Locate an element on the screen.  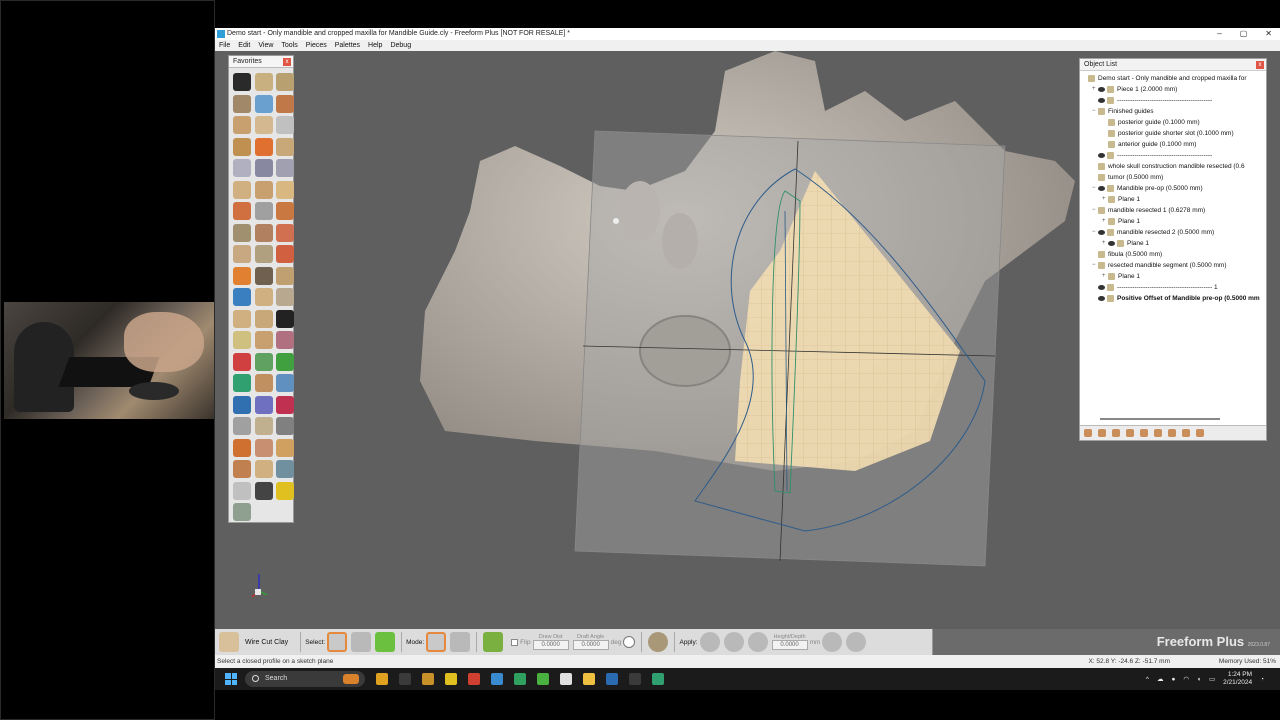
object-list-scrollbar is located at coordinates (1160, 419).